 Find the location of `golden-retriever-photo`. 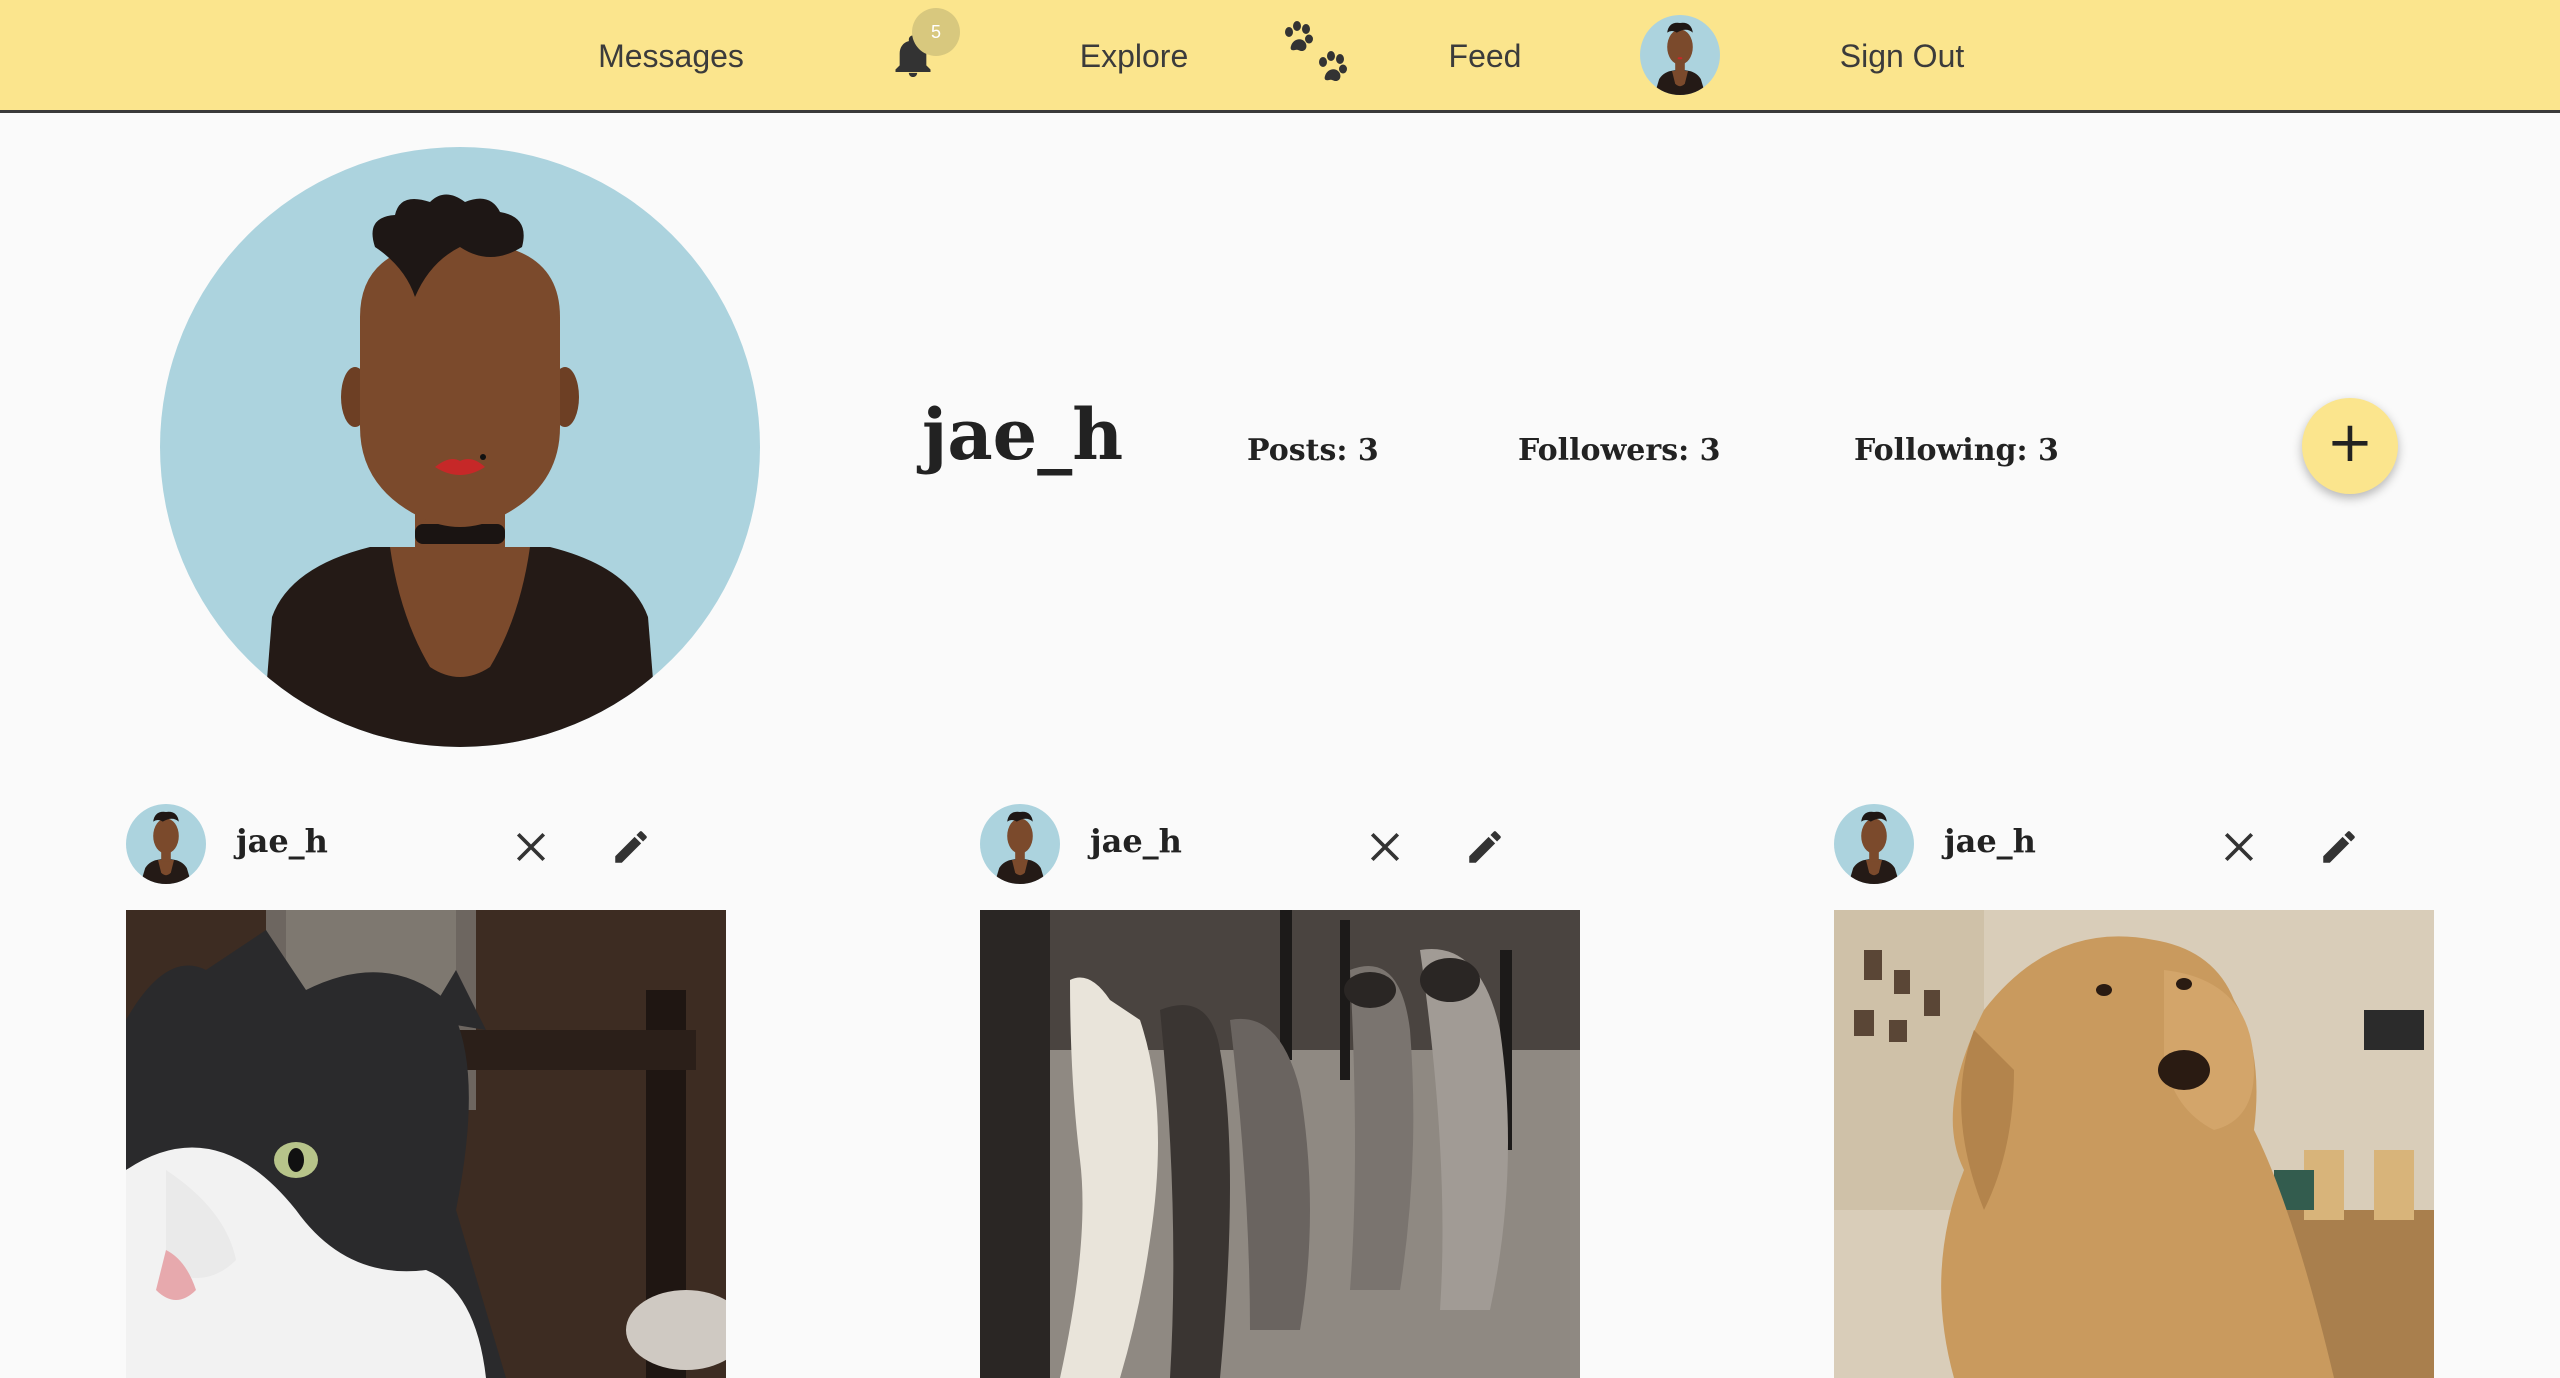

golden-retriever-photo is located at coordinates (2134, 1144).